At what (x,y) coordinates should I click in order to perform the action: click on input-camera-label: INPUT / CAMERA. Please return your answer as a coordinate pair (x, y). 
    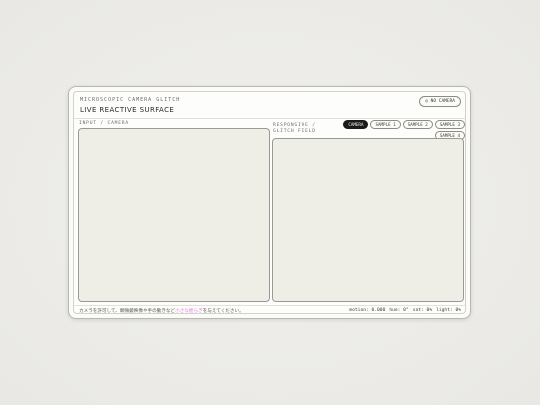
    Looking at the image, I should click on (104, 123).